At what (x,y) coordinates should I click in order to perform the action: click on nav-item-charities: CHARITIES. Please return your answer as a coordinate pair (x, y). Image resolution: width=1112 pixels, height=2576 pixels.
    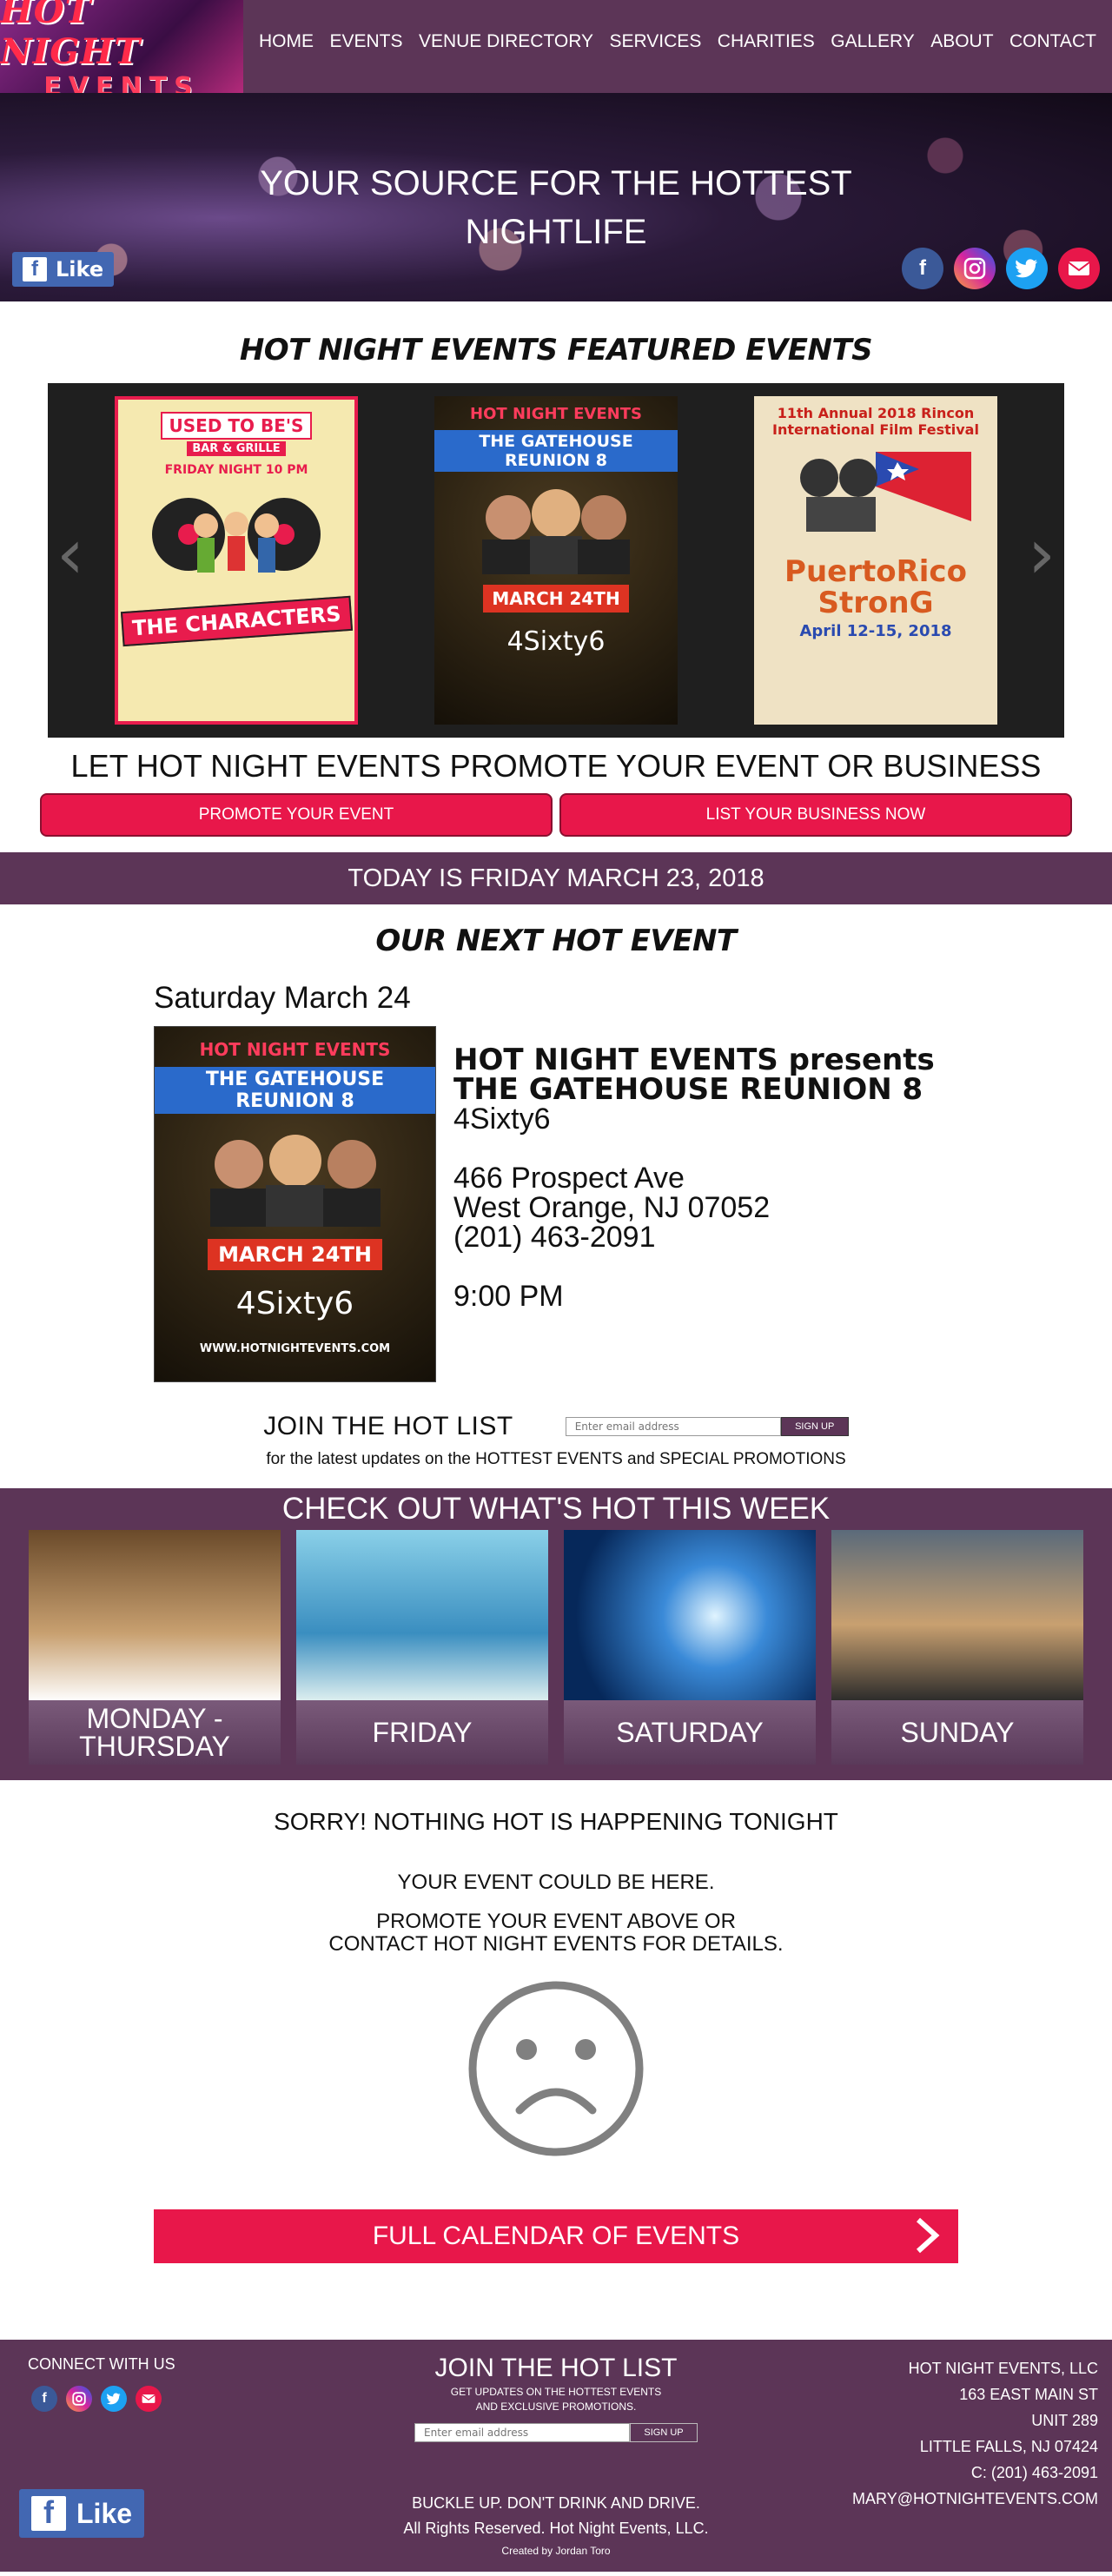
    Looking at the image, I should click on (766, 41).